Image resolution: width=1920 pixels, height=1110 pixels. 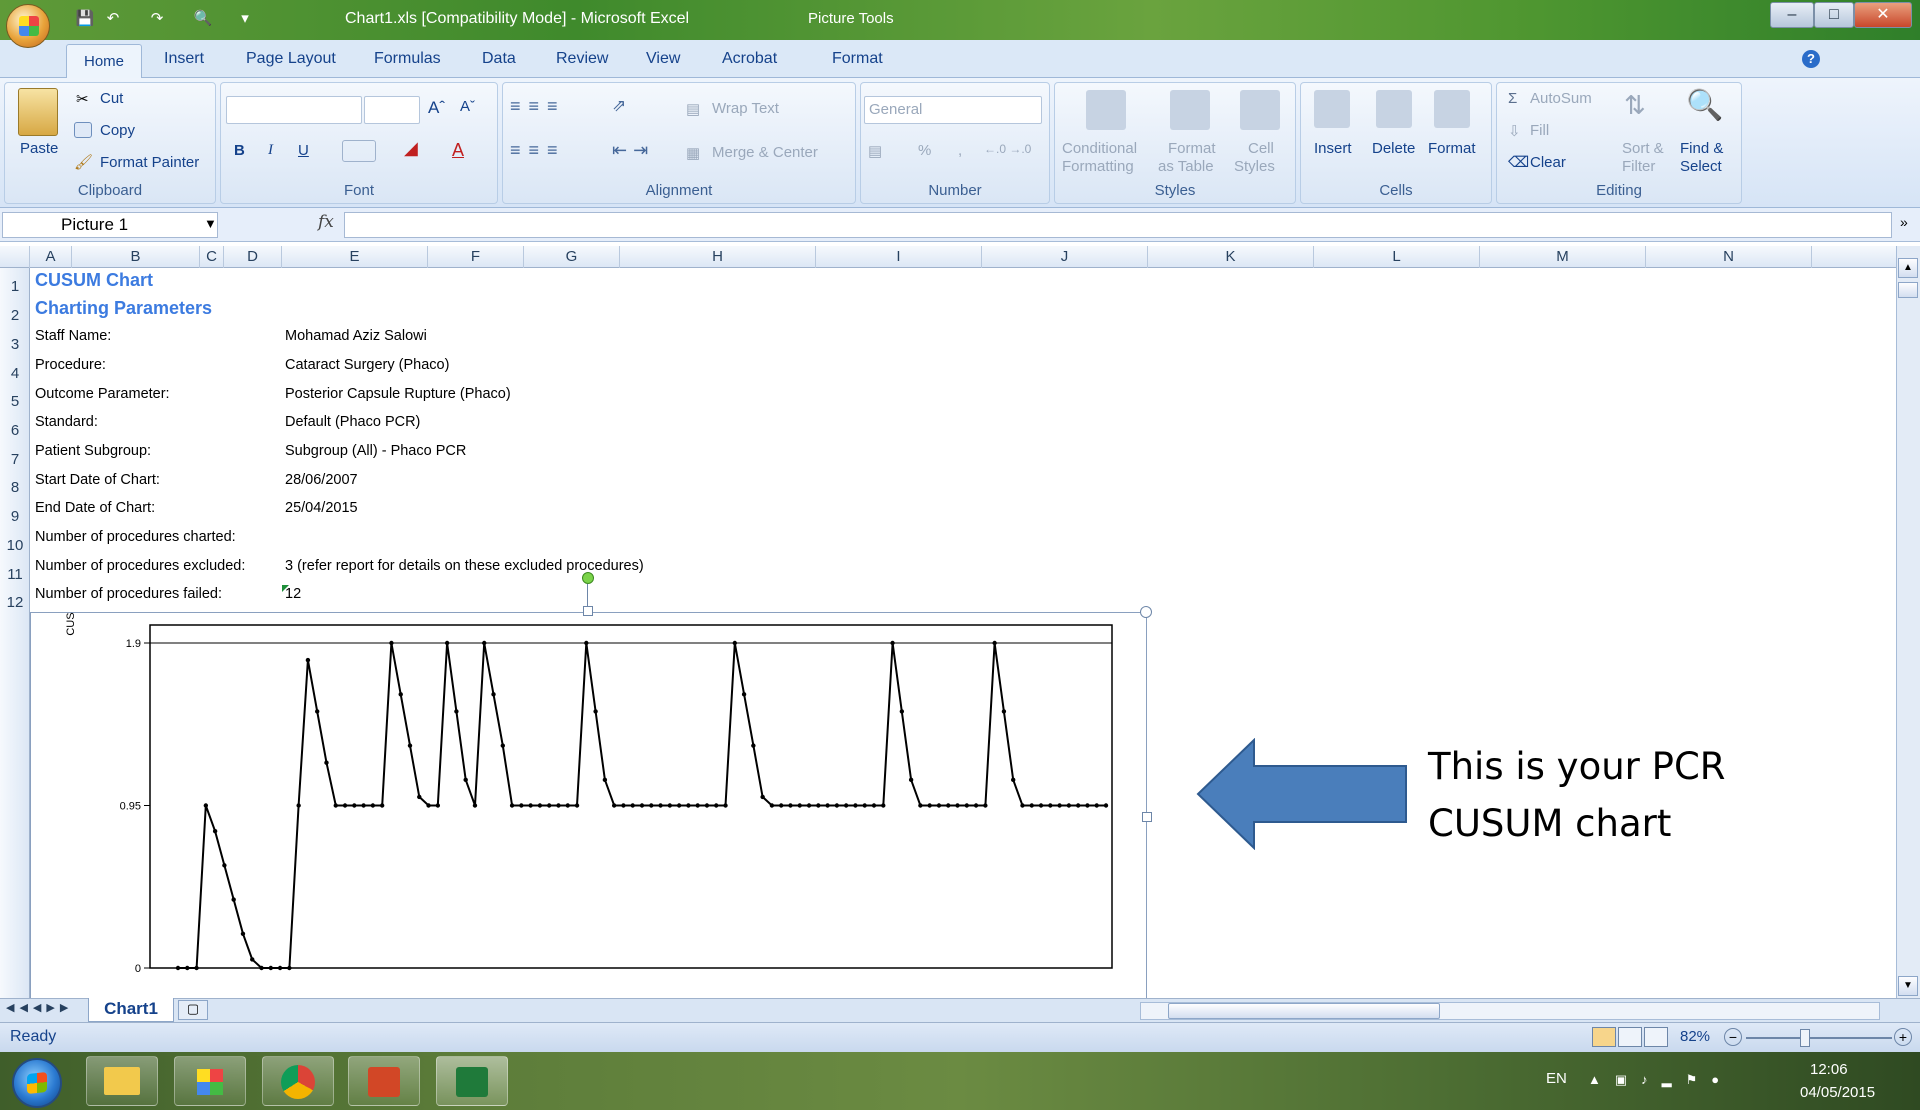 I want to click on format-as-table-label-1: Format, so click(x=1192, y=148).